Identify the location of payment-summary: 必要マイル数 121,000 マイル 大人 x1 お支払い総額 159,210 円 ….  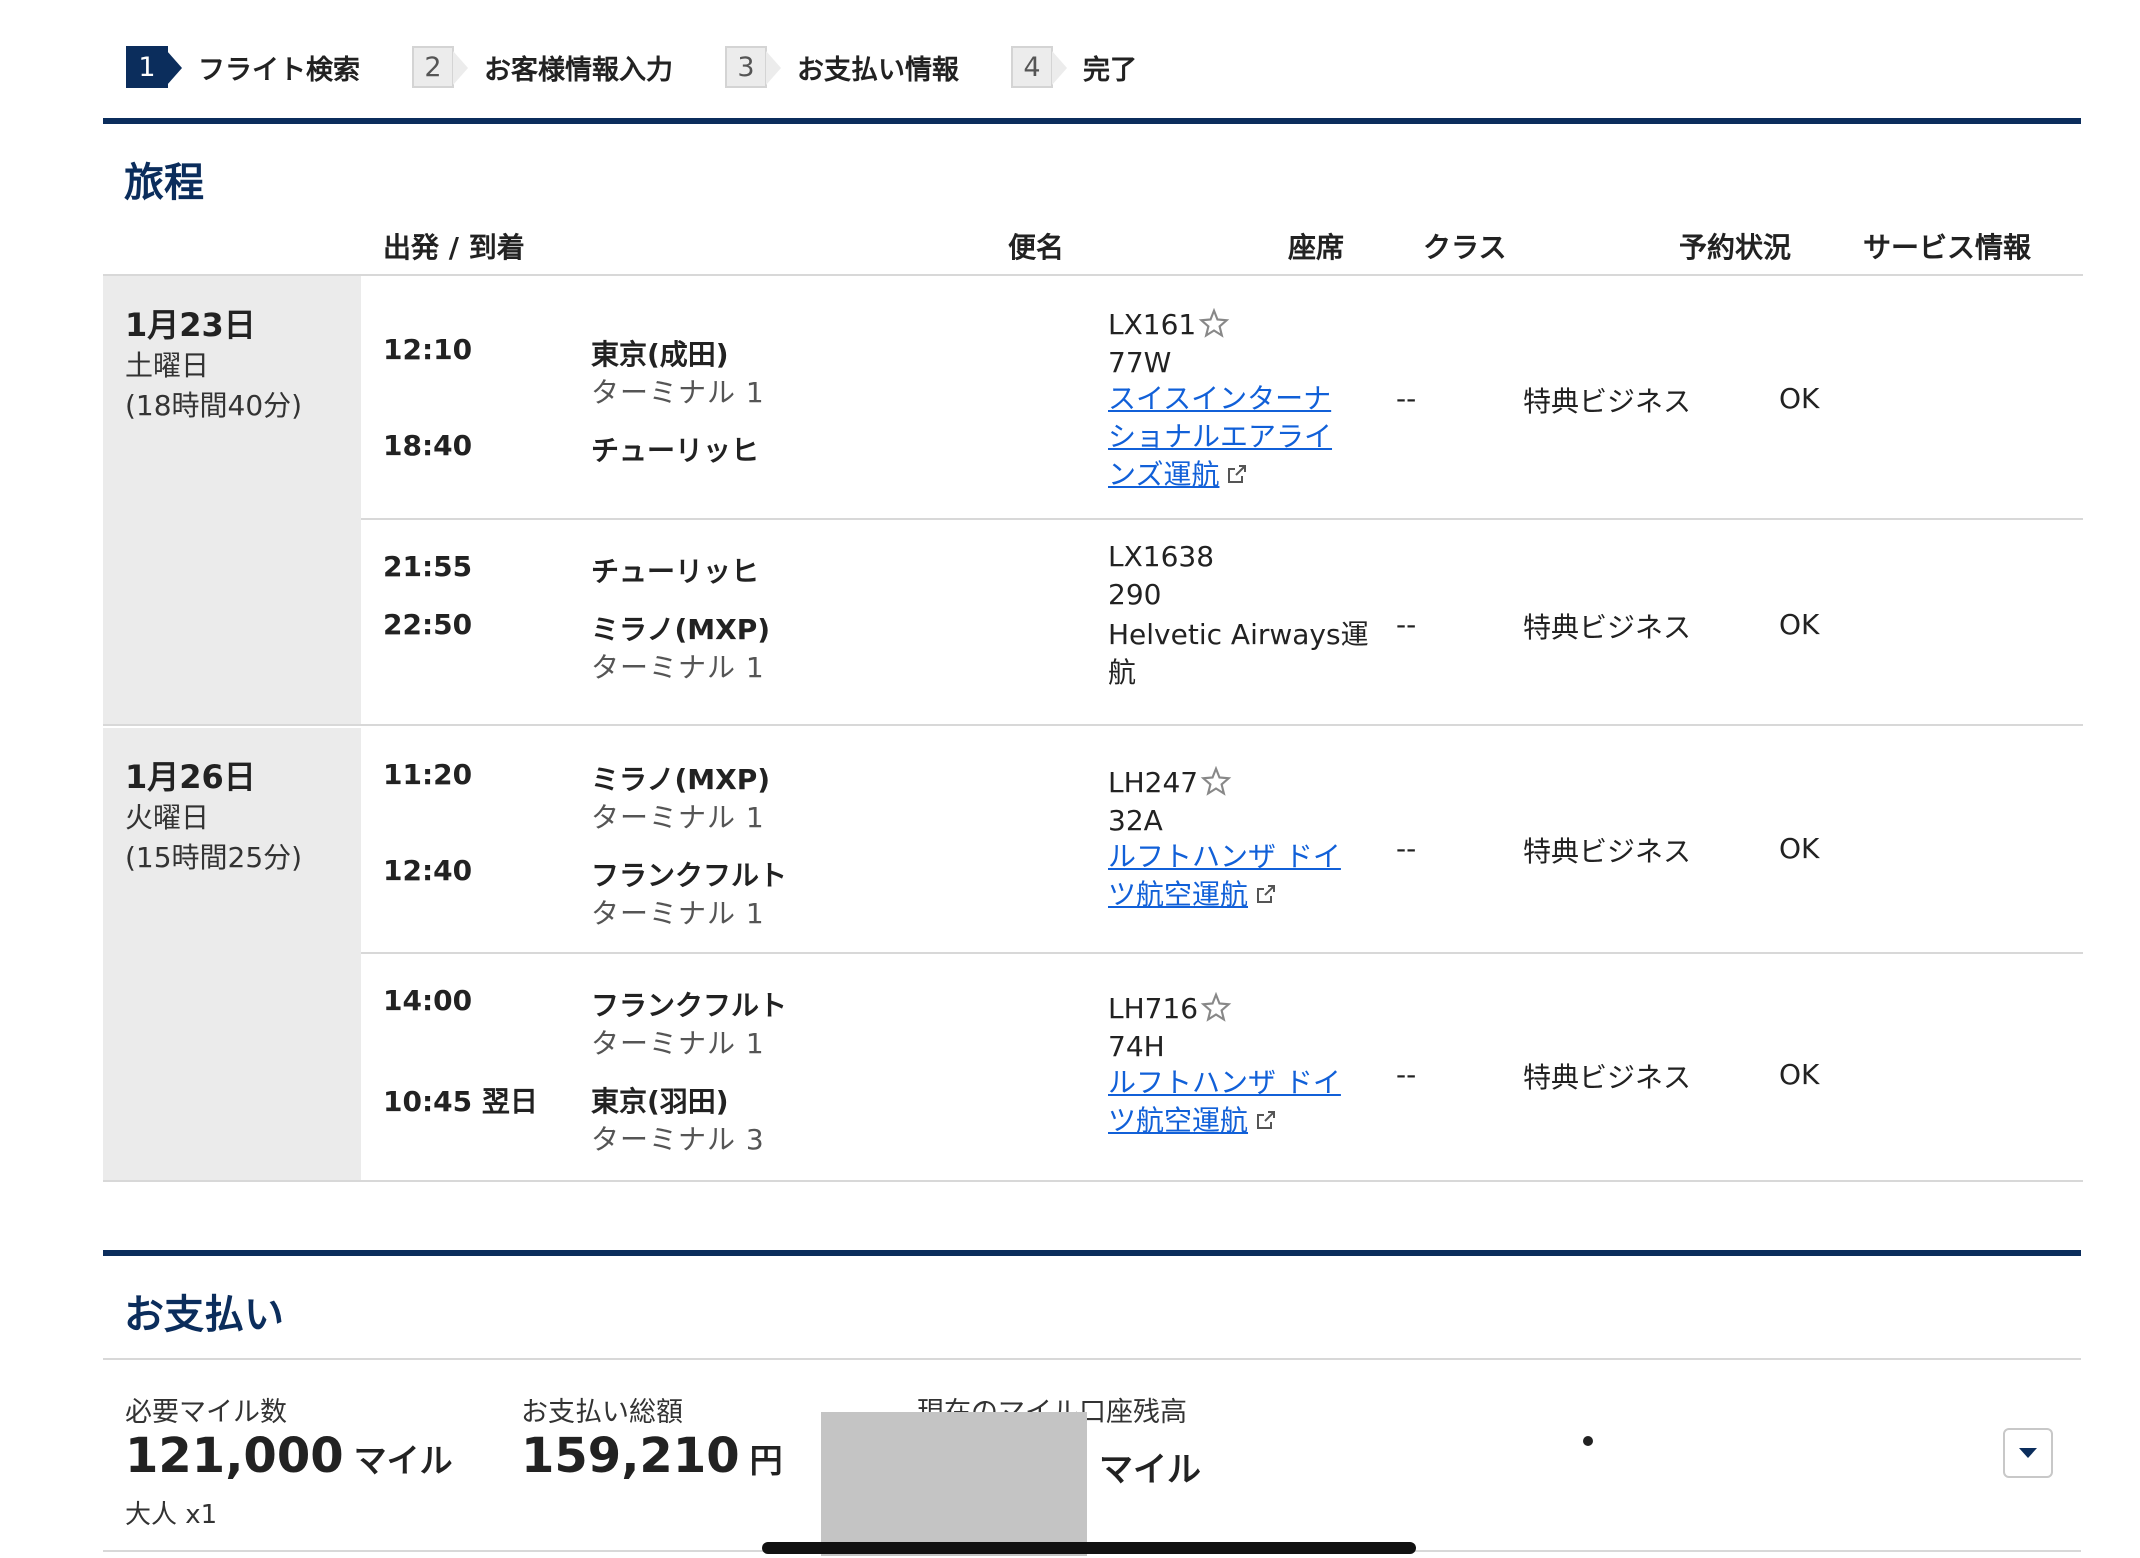
(1092, 1457).